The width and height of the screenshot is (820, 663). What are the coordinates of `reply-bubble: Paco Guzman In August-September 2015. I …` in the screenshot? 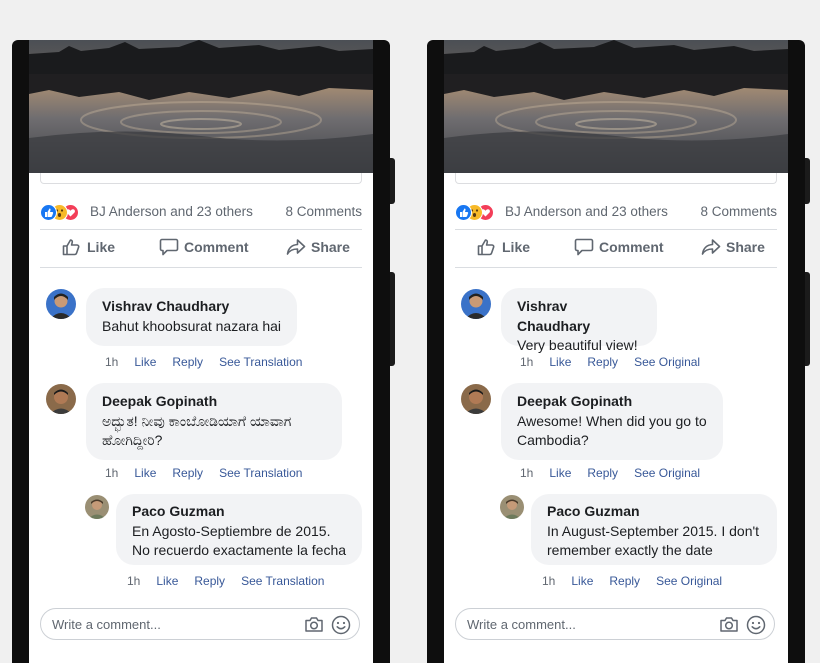 It's located at (654, 529).